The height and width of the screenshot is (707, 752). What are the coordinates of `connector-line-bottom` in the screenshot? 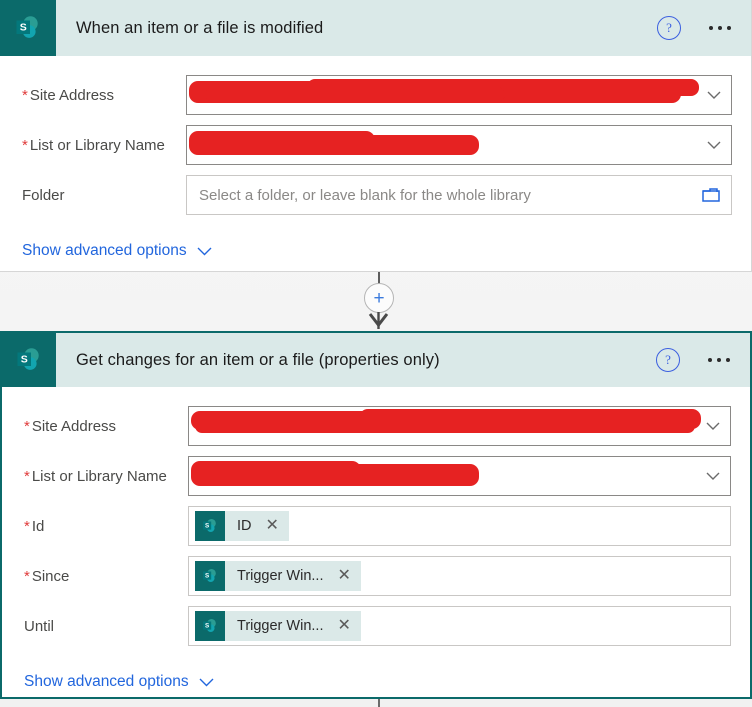 It's located at (379, 703).